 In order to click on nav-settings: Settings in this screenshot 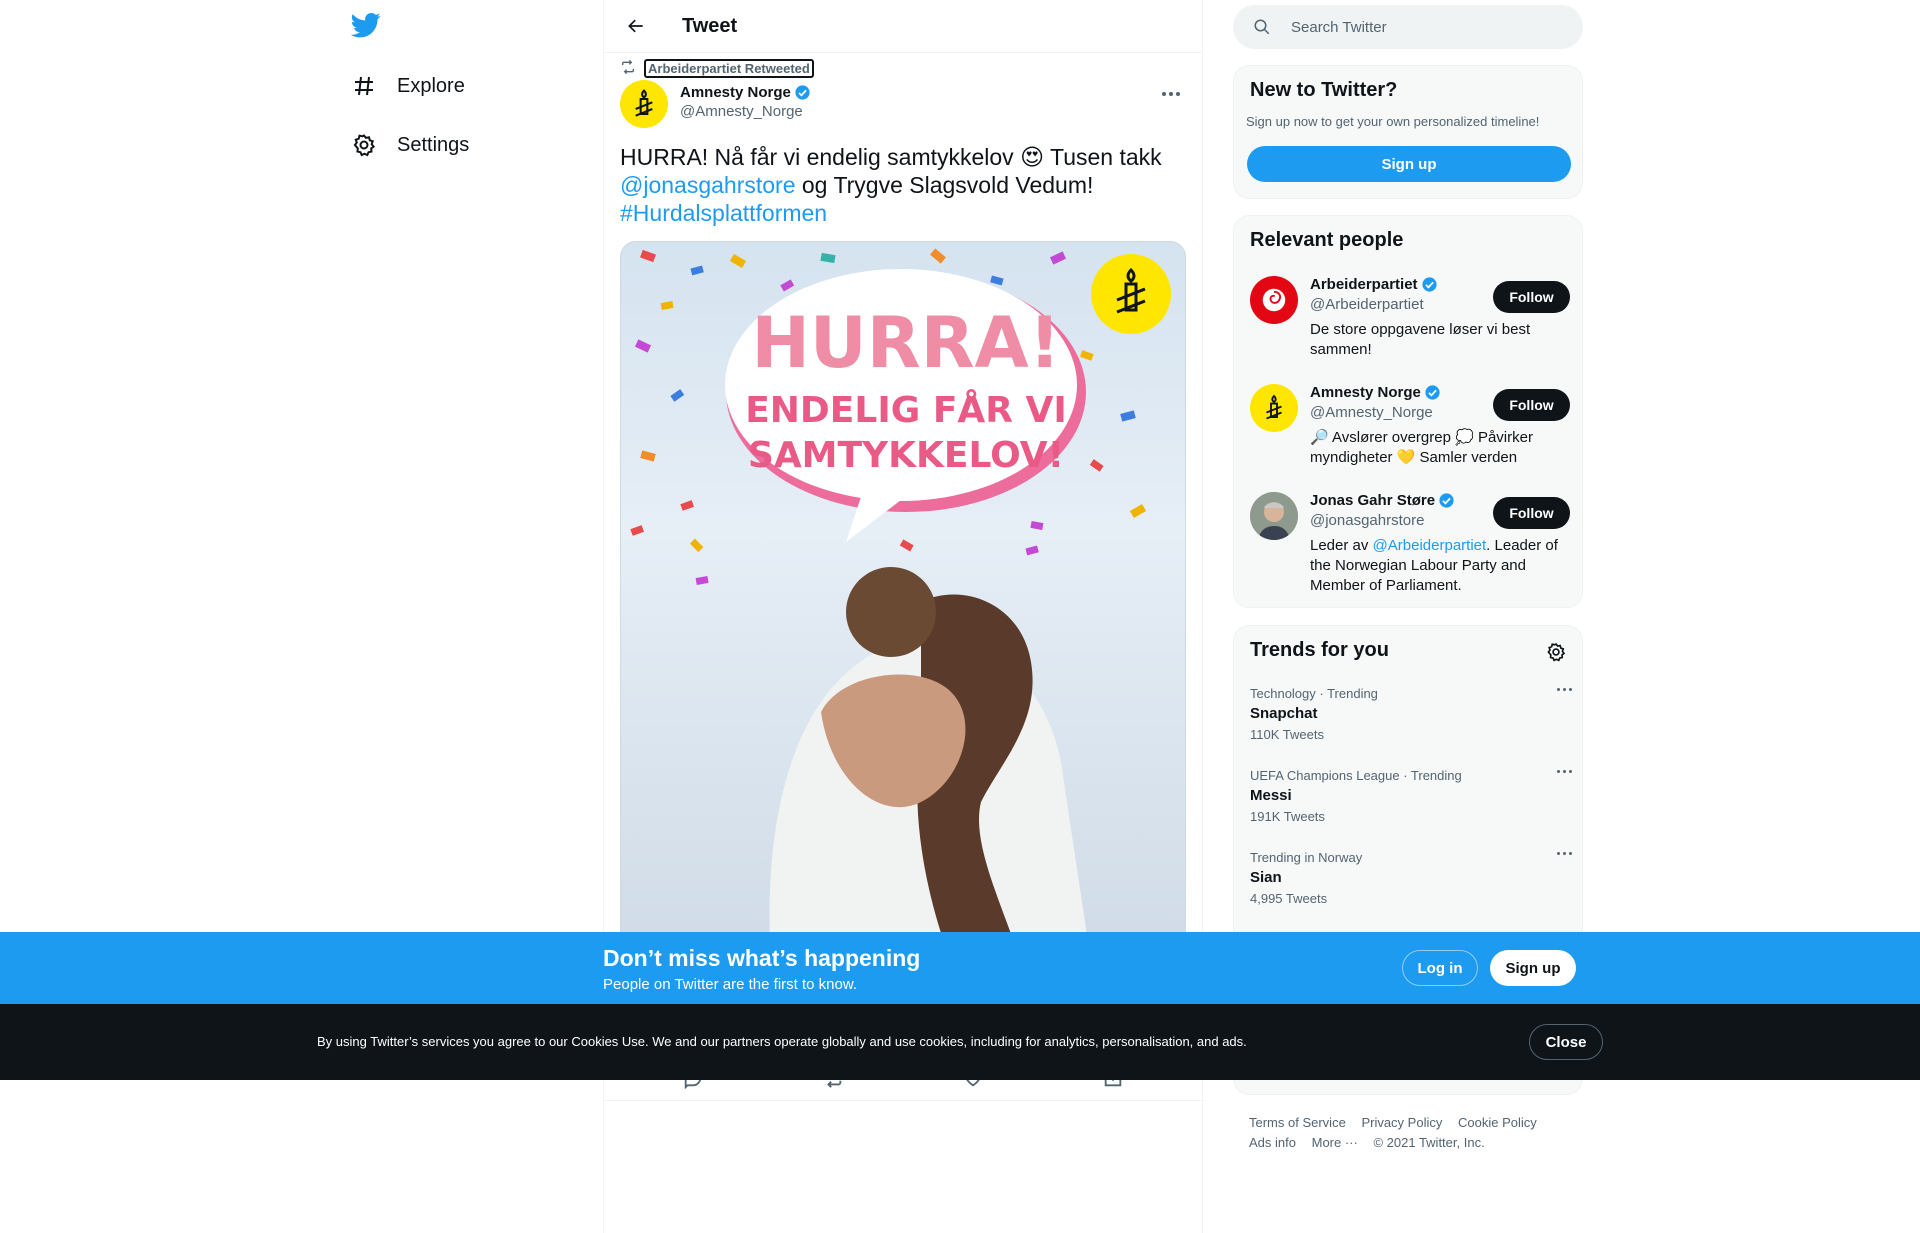, I will do `click(410, 145)`.